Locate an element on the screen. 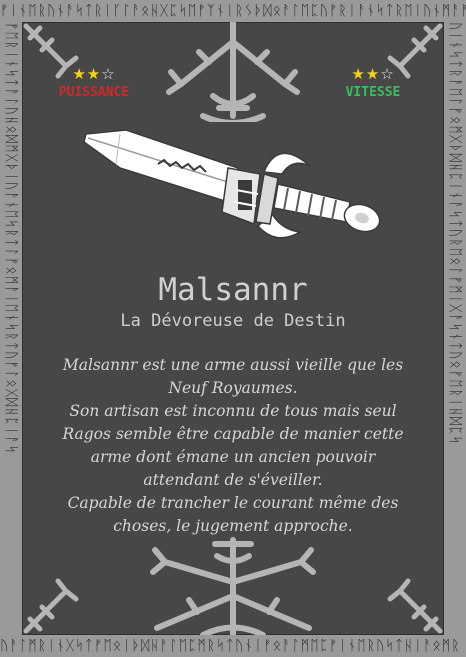  sword-icon is located at coordinates (232, 184).